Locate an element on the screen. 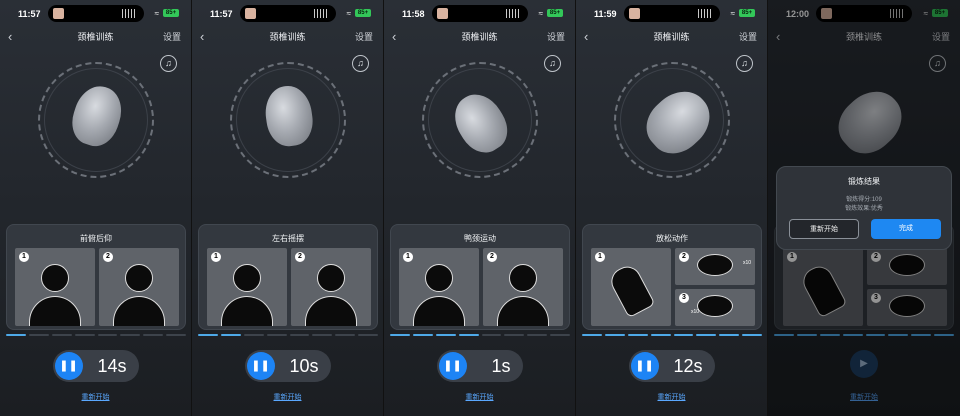 The height and width of the screenshot is (416, 960). exercise-title: 前俯后仰 is located at coordinates (96, 238).